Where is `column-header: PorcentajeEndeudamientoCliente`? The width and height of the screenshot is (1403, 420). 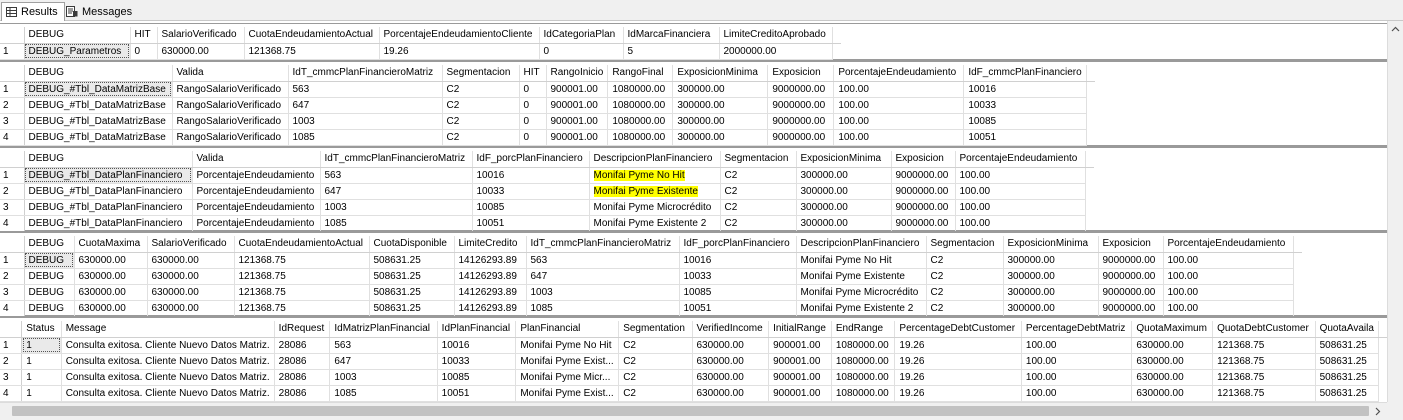 column-header: PorcentajeEndeudamientoCliente is located at coordinates (459, 35).